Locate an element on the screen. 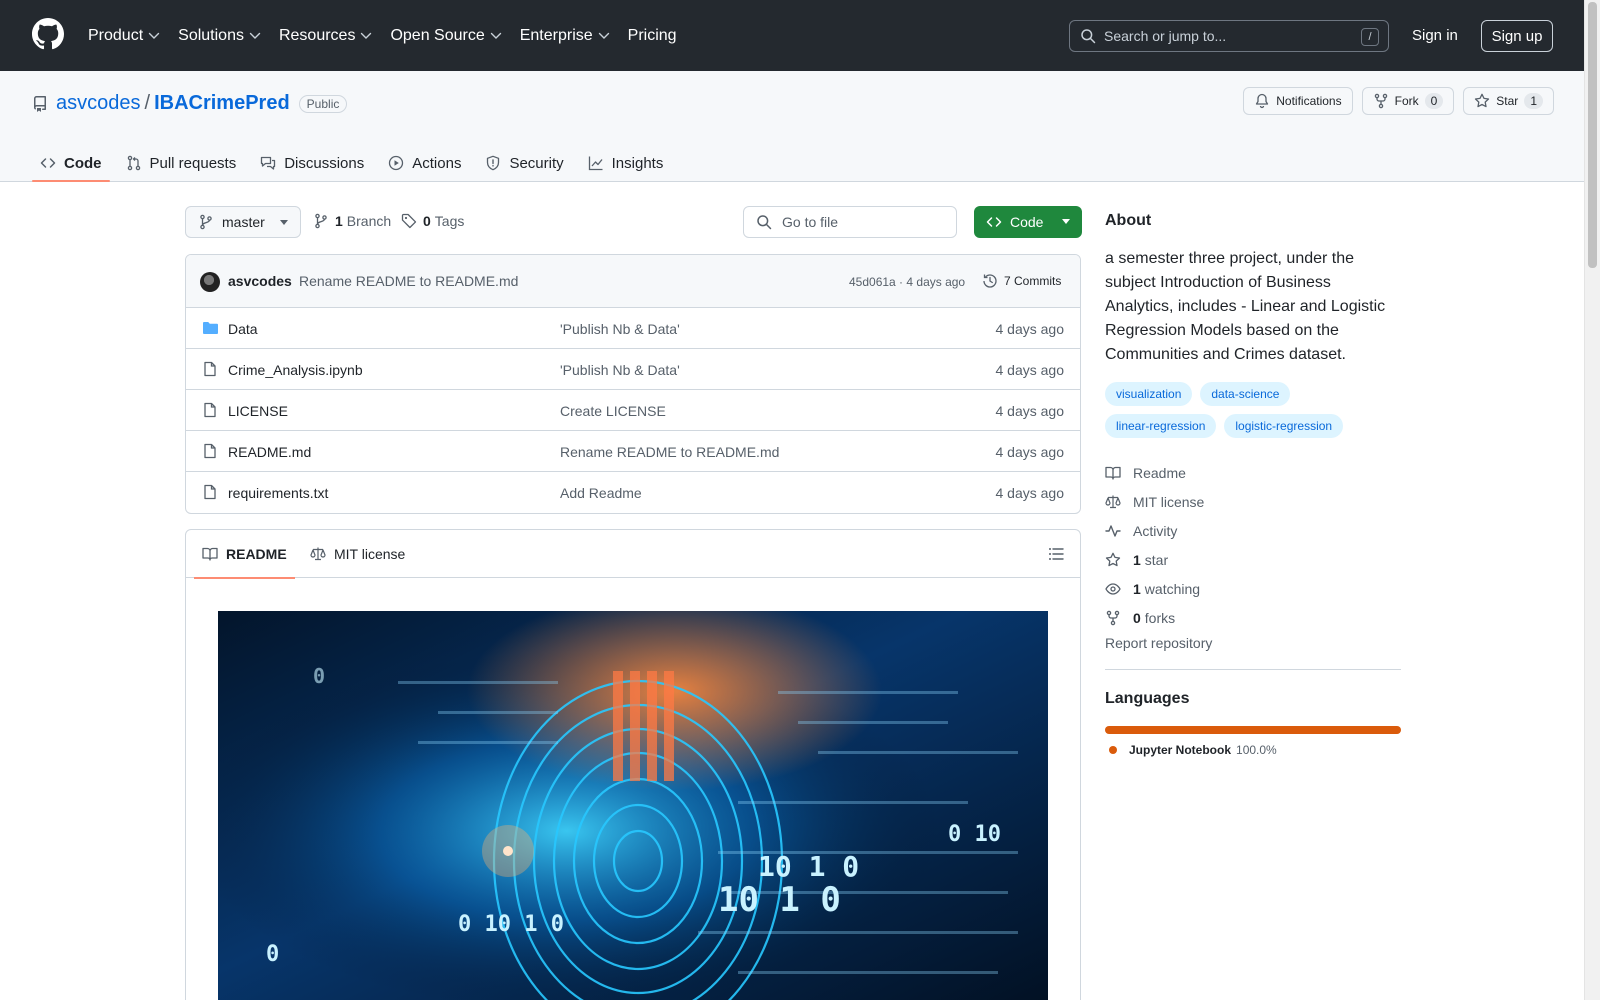 Image resolution: width=1600 pixels, height=1000 pixels. search-icon is located at coordinates (1088, 36).